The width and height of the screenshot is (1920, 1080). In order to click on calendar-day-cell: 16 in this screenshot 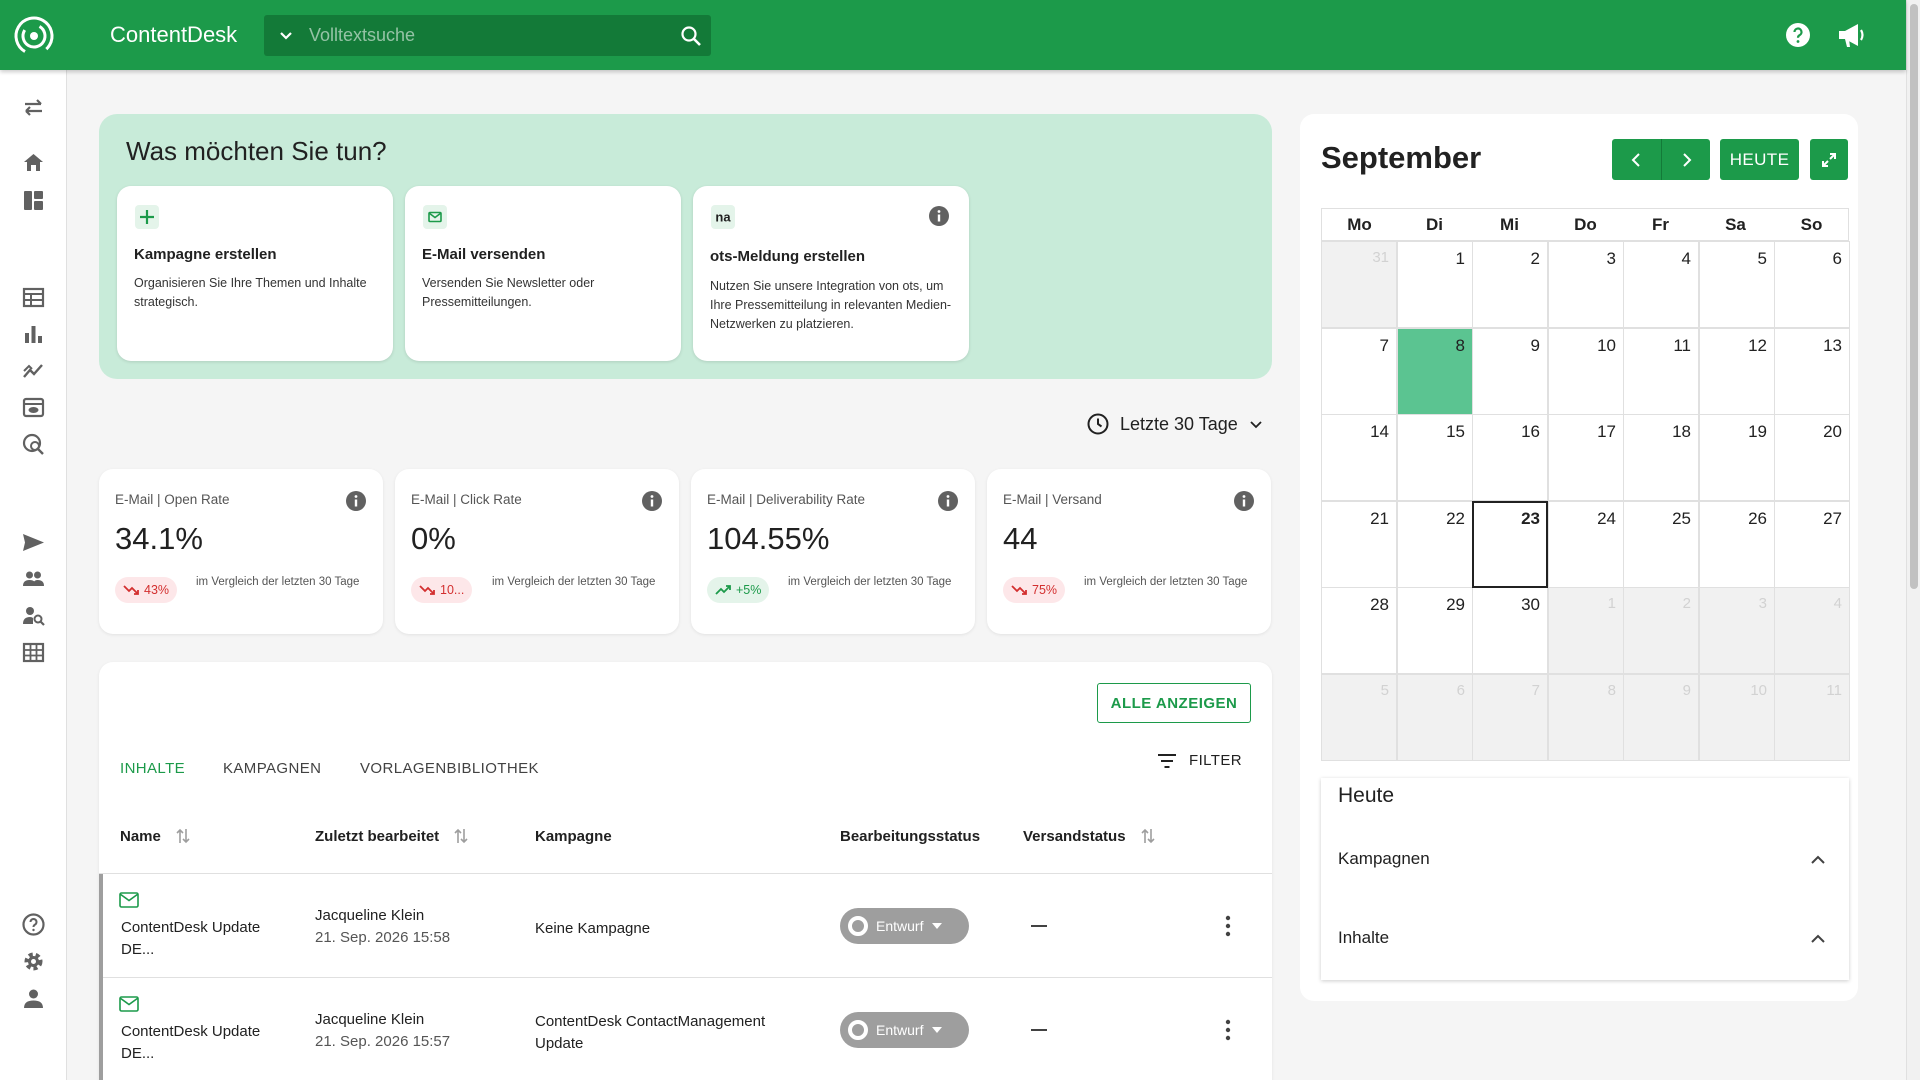, I will do `click(1510, 457)`.